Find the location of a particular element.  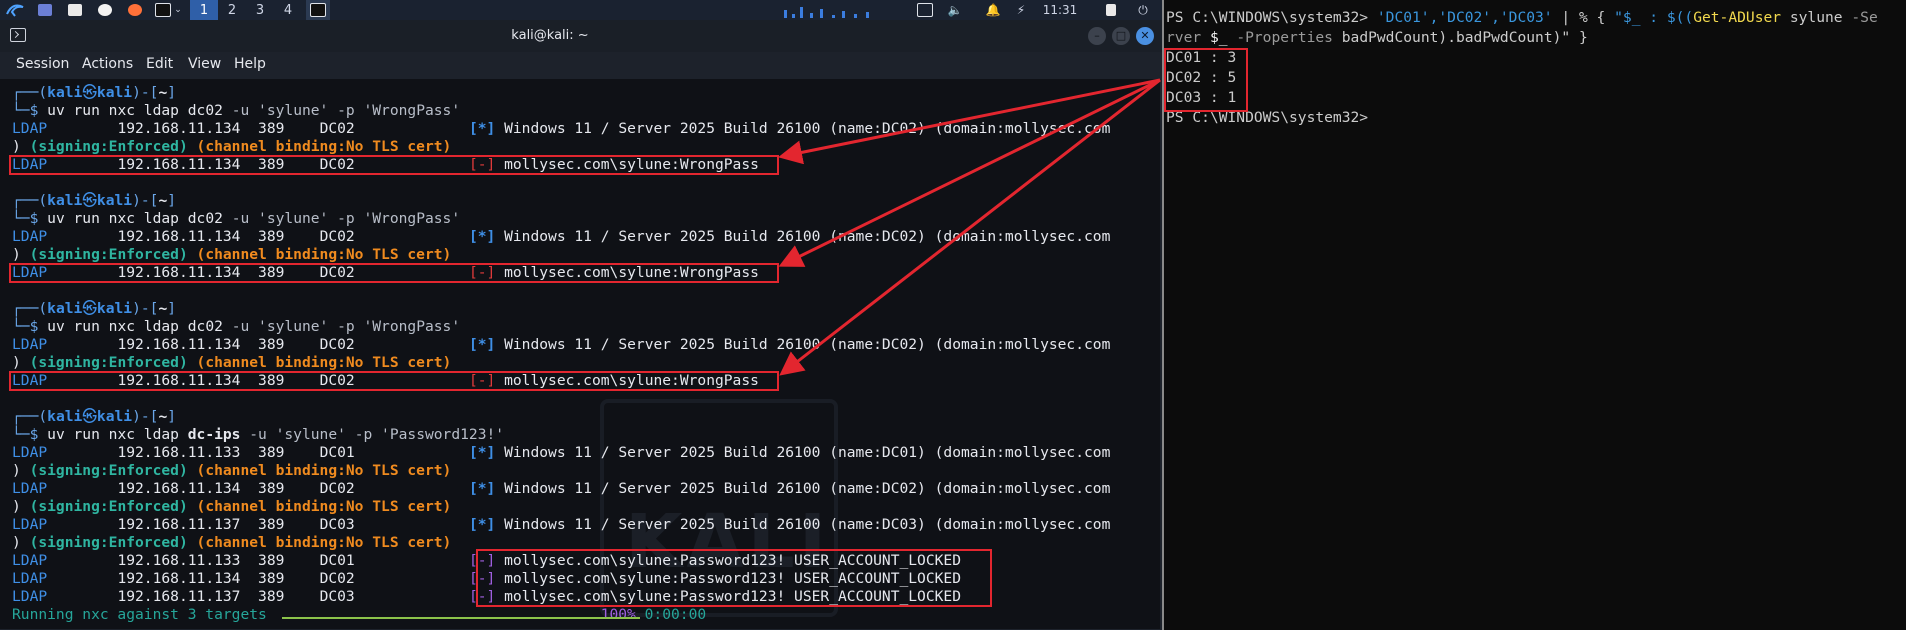

workspace-4: 4 is located at coordinates (288, 10).